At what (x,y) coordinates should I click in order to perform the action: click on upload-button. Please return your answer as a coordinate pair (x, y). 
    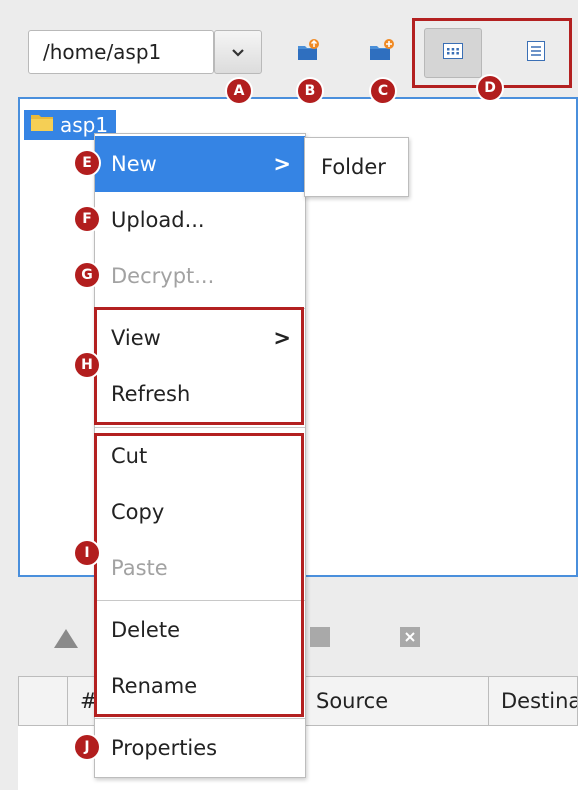
    Looking at the image, I should click on (308, 52).